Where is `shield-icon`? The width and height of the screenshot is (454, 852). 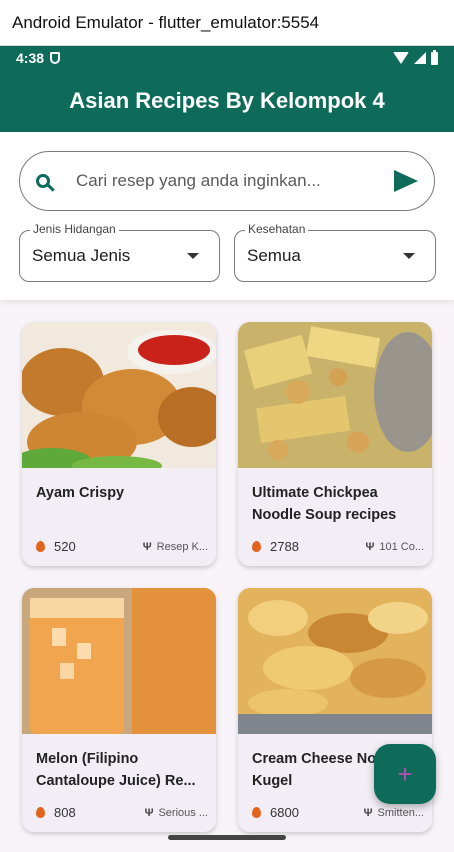
shield-icon is located at coordinates (55, 58).